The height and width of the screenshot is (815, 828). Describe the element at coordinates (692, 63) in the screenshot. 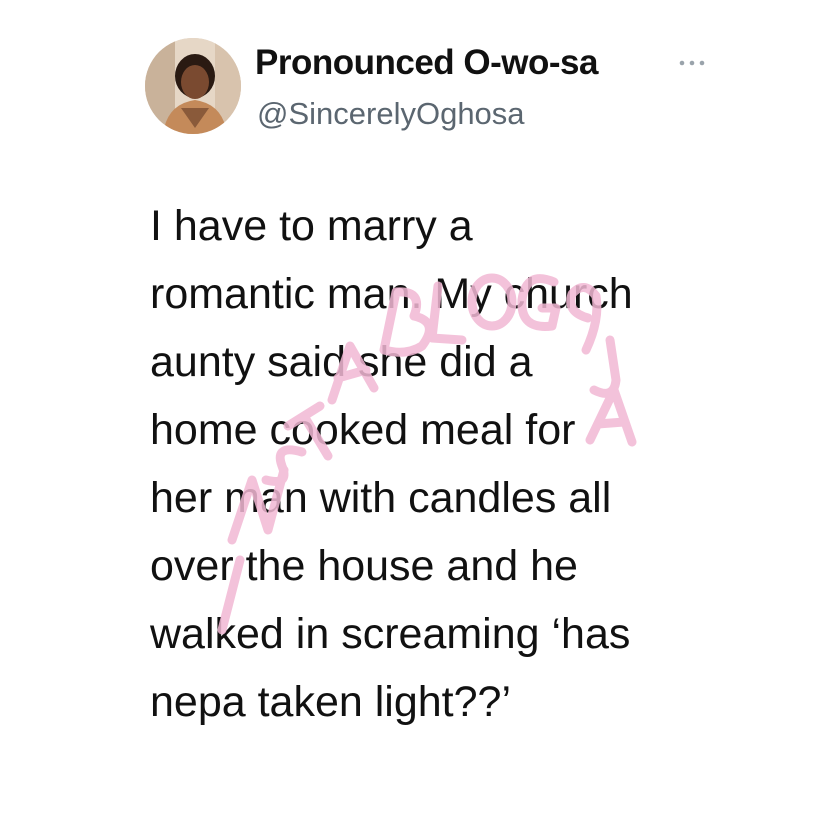

I see `more-horizontal-icon` at that location.